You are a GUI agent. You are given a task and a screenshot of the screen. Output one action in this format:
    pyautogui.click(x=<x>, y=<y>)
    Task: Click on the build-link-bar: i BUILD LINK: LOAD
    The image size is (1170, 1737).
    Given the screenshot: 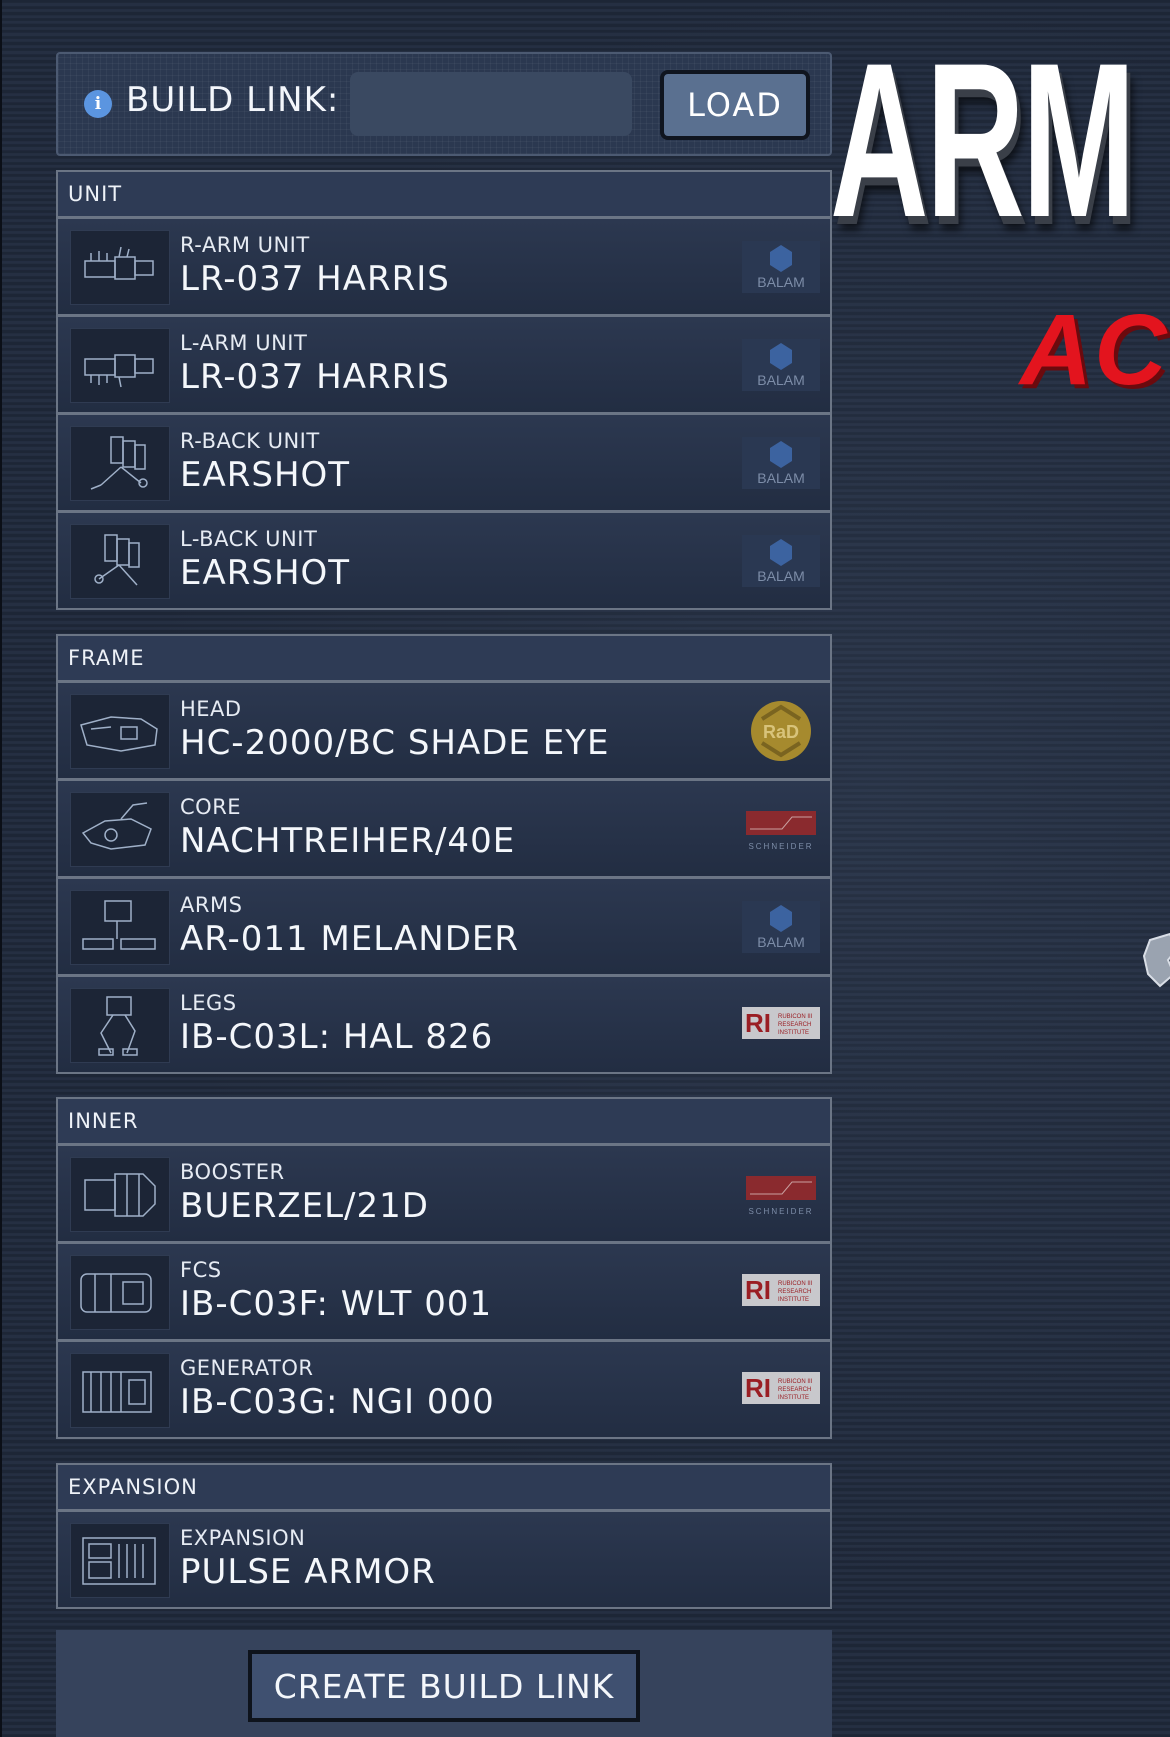 What is the action you would take?
    pyautogui.click(x=444, y=104)
    